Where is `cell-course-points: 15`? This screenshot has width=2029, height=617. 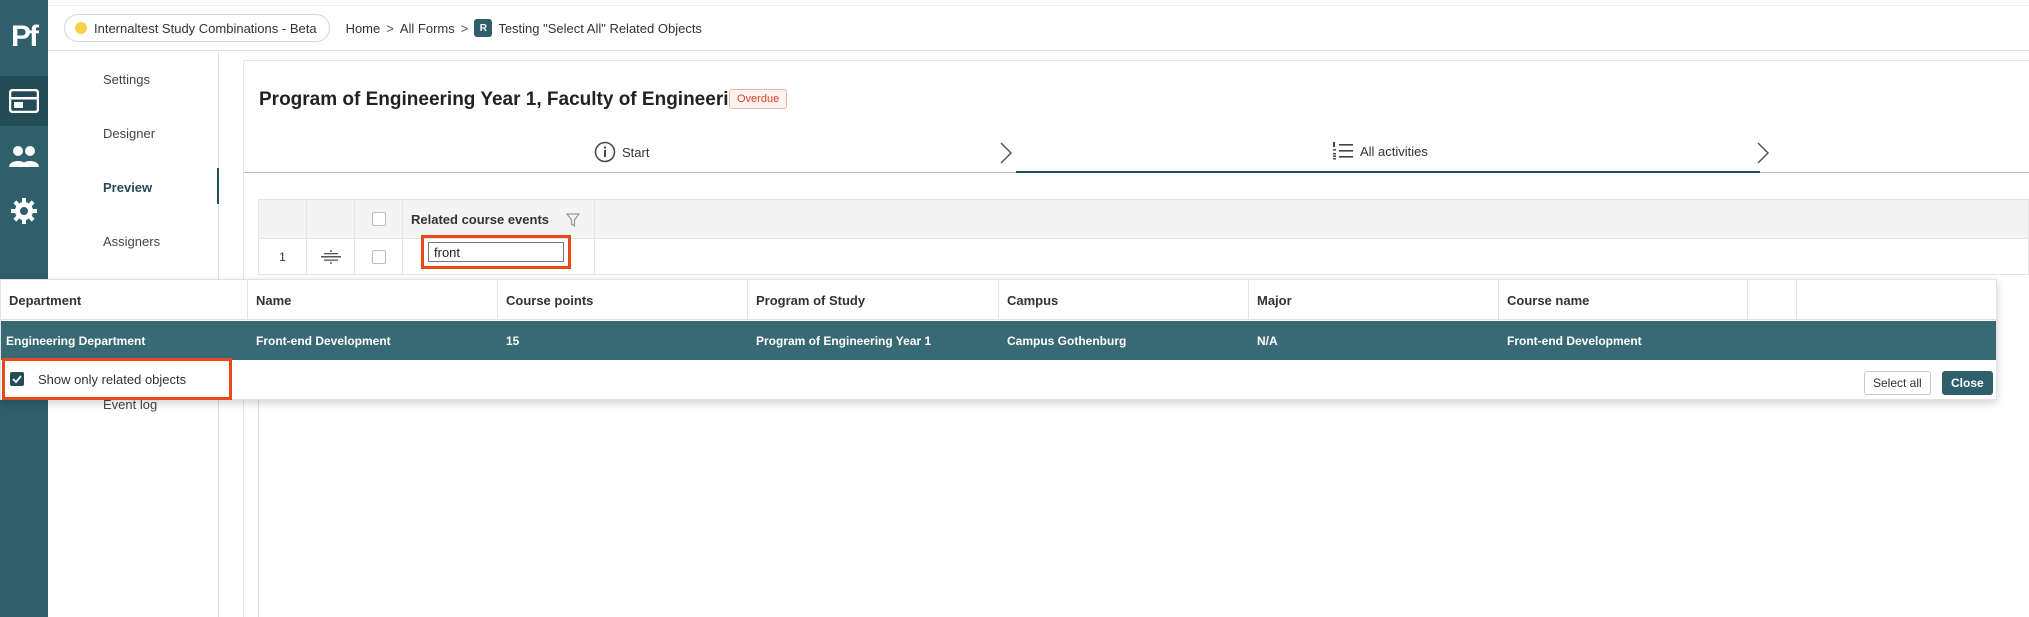
cell-course-points: 15 is located at coordinates (513, 340).